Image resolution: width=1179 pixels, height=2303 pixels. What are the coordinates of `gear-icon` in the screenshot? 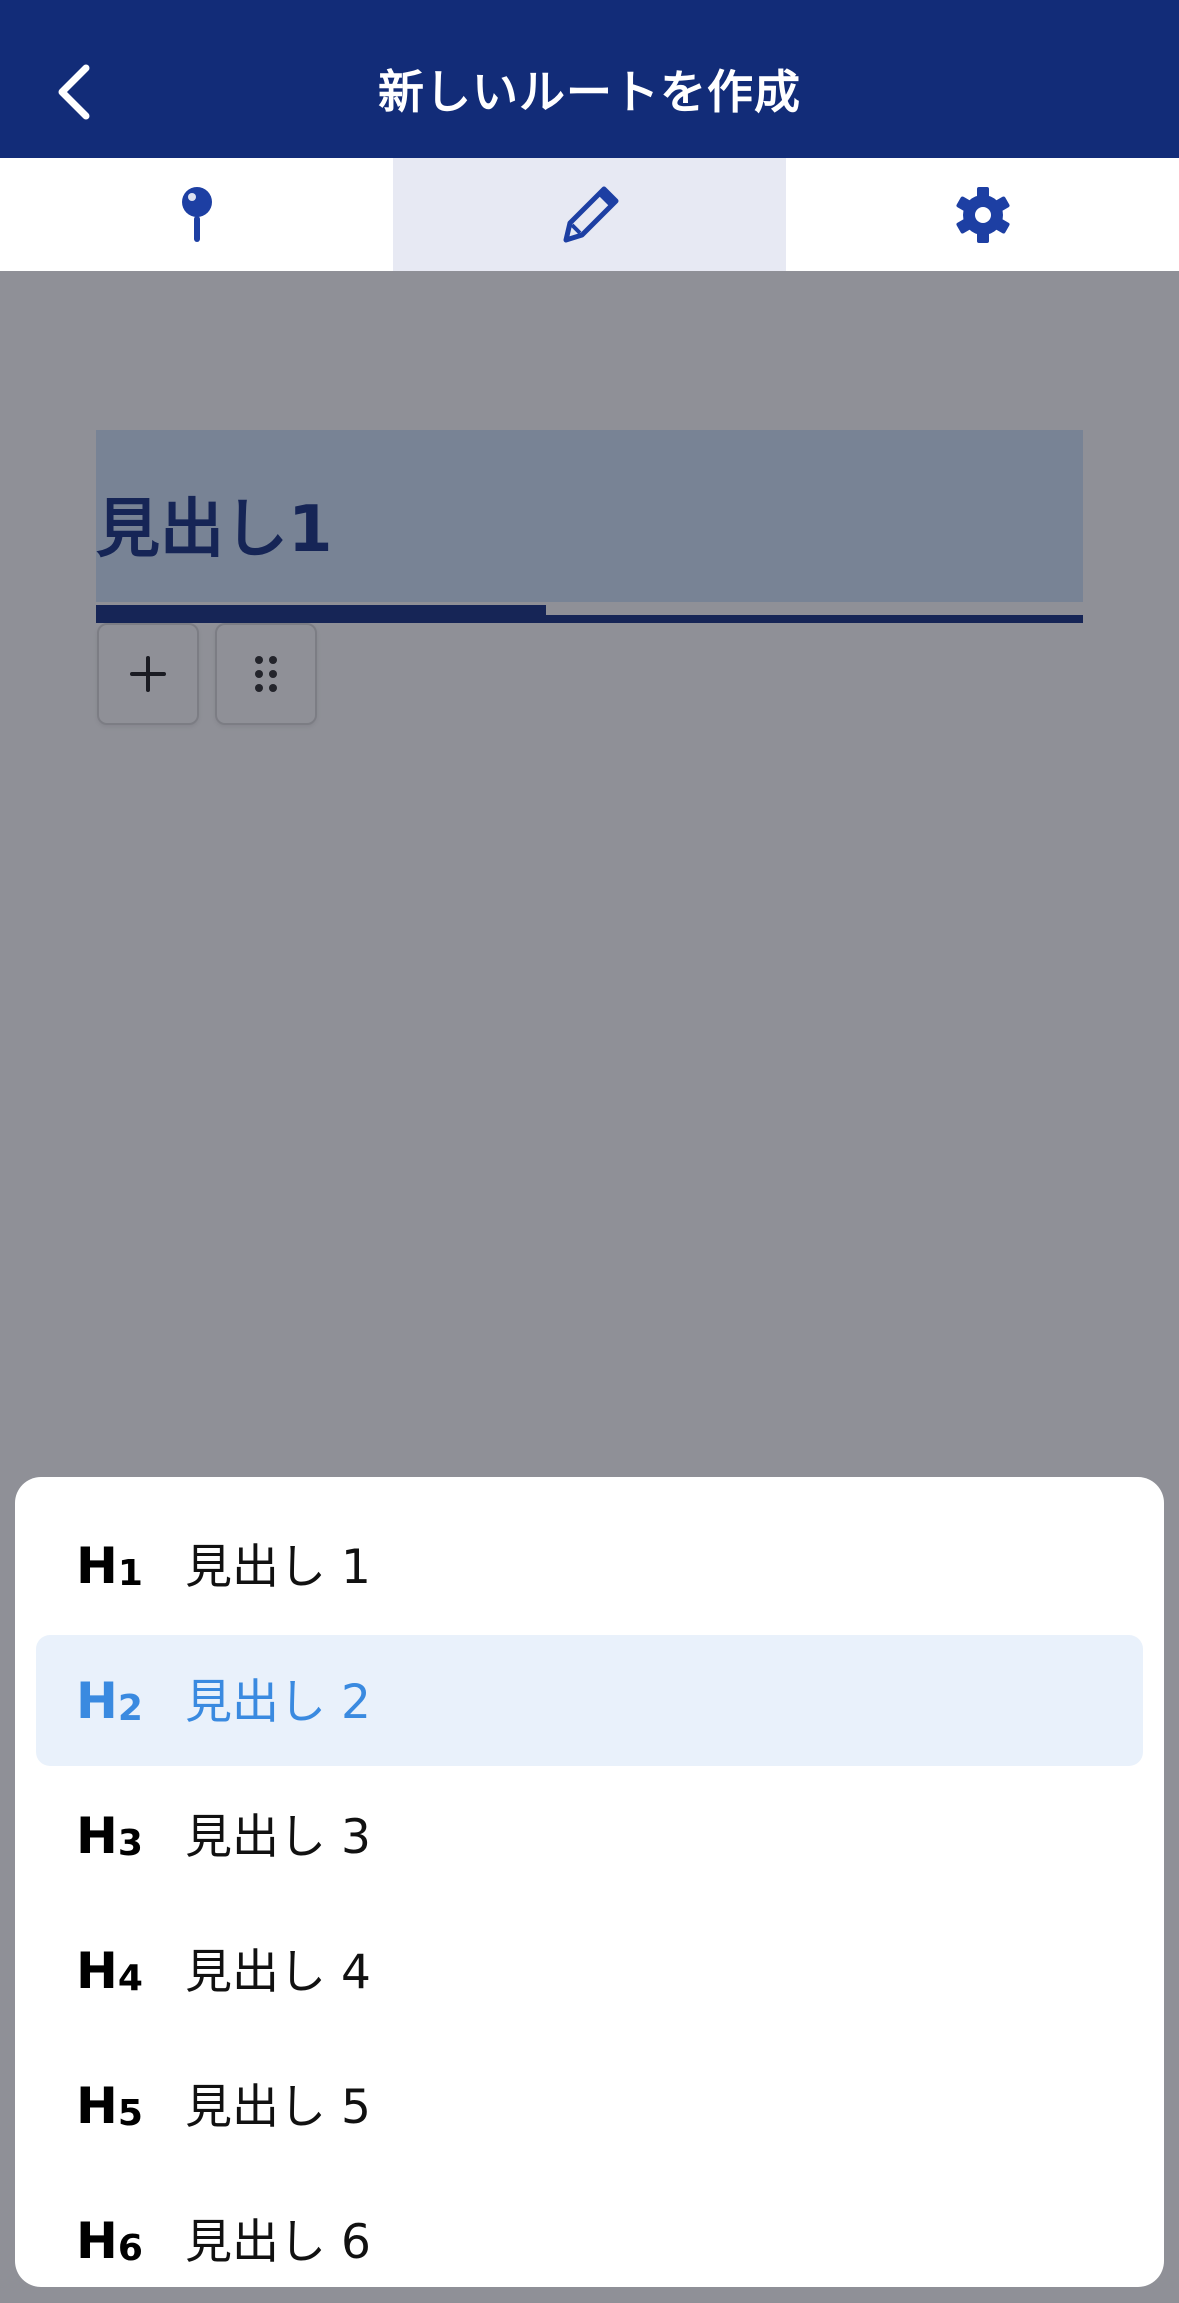 It's located at (982, 214).